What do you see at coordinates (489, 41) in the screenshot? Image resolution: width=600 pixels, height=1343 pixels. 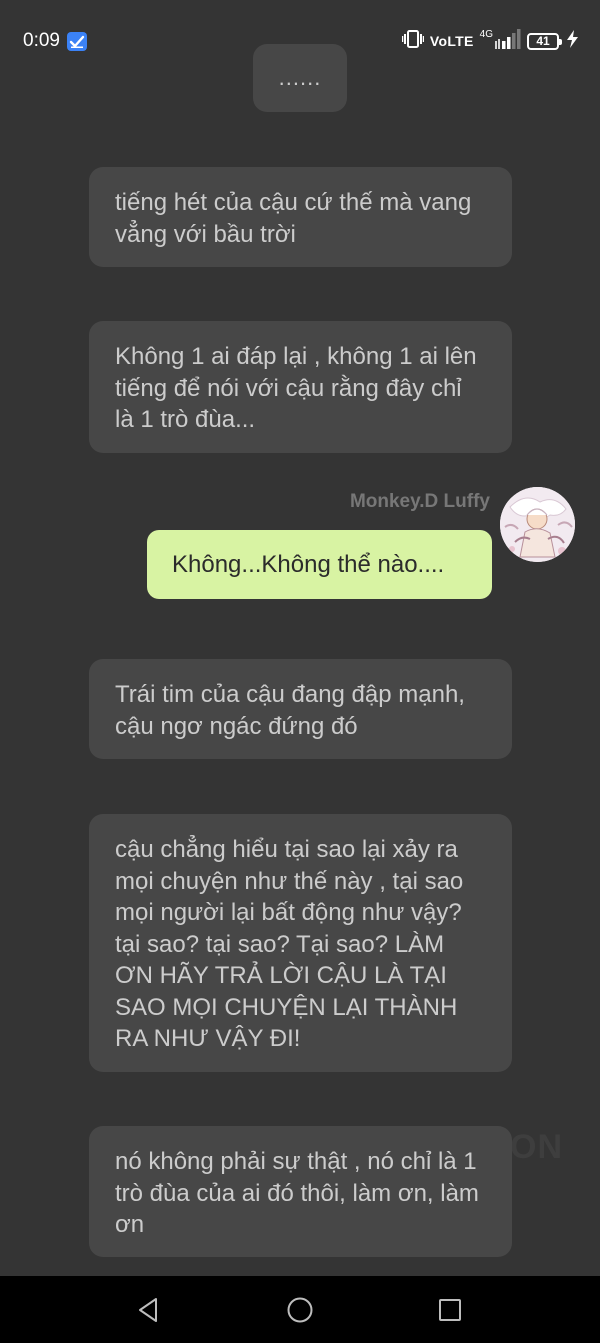 I see `status-icons: VoLTE 4G 41` at bounding box center [489, 41].